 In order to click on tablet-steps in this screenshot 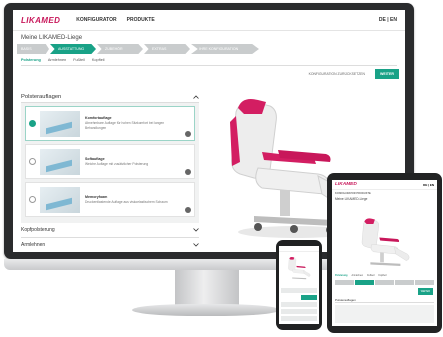, I will do `click(385, 282)`.